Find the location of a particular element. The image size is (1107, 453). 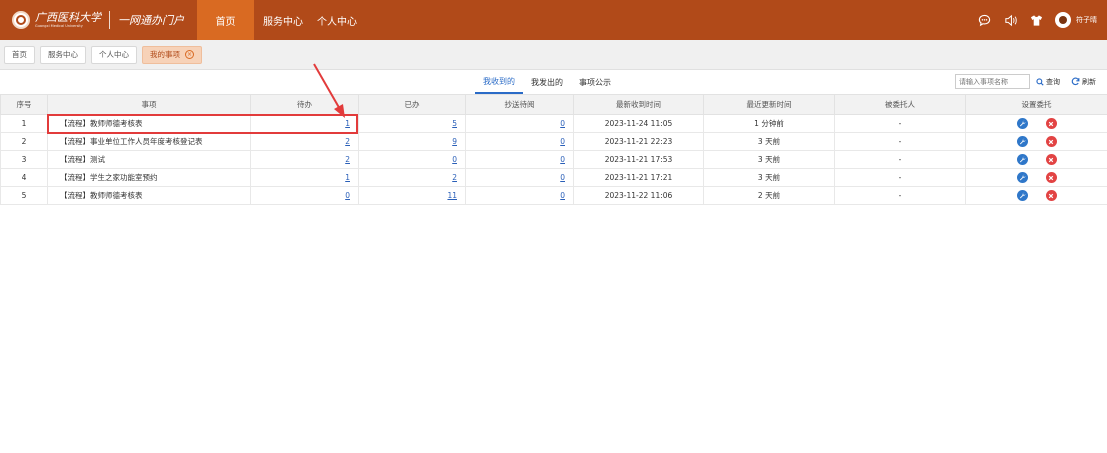

table-header-row: 序号 事项 待办 已办 抄送待阅 最新收到时间 最近更新时间 被委托人 设置委托 is located at coordinates (553, 104).